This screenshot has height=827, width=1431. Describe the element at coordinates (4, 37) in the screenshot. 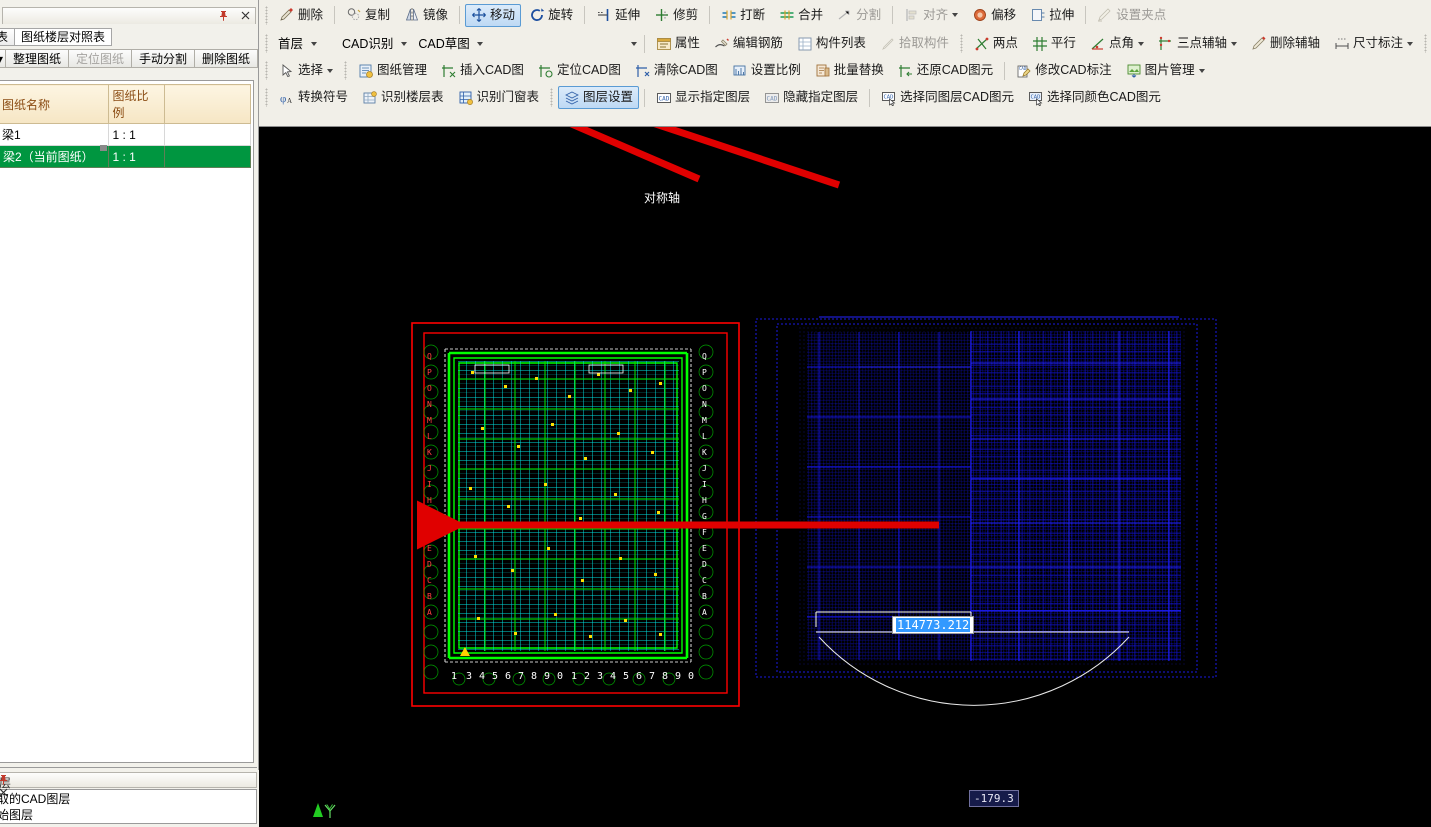

I see `tab-label: 表` at that location.